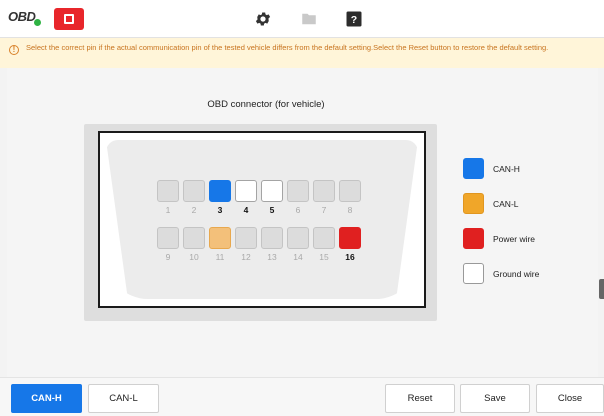  I want to click on pins-row-bottom, so click(259, 238).